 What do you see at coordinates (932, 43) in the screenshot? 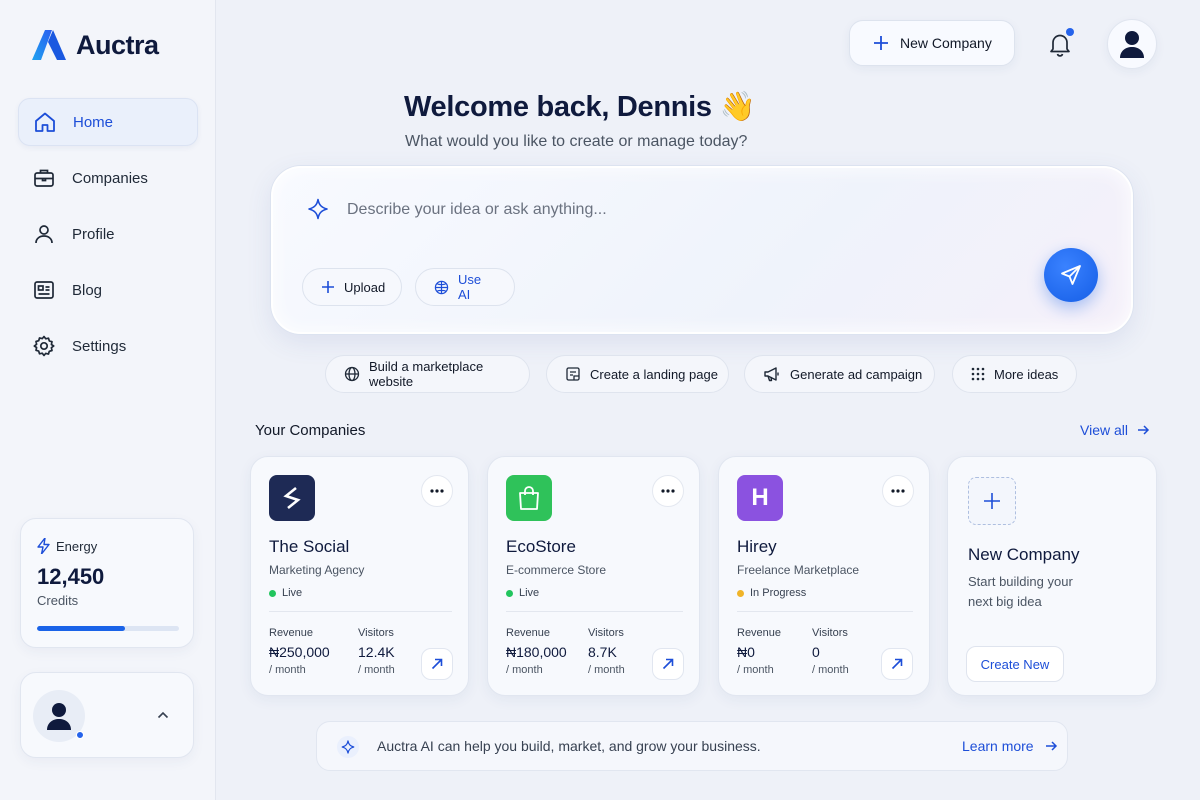
I see `new-company-button: New Company` at bounding box center [932, 43].